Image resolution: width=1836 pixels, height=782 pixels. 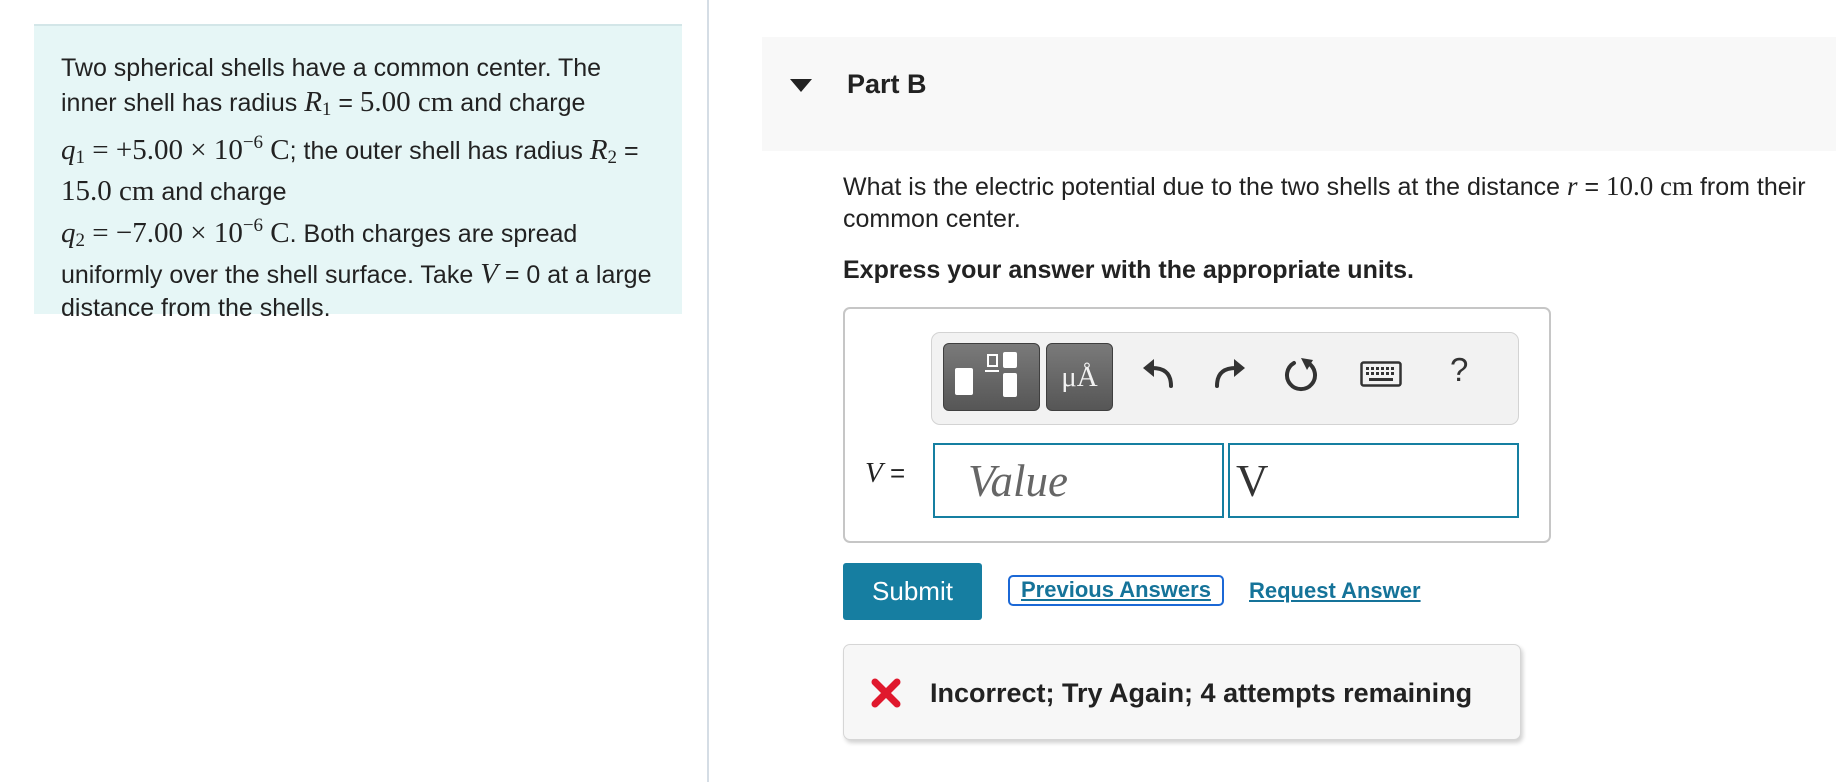 What do you see at coordinates (68, 233) in the screenshot?
I see `var-q2: q` at bounding box center [68, 233].